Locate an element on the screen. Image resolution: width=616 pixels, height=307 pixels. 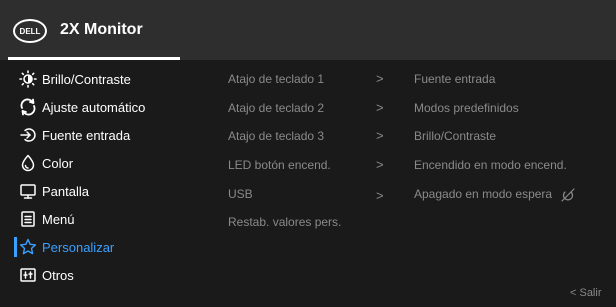
submenu-label-restab: Restab. valores pers. is located at coordinates (284, 222).